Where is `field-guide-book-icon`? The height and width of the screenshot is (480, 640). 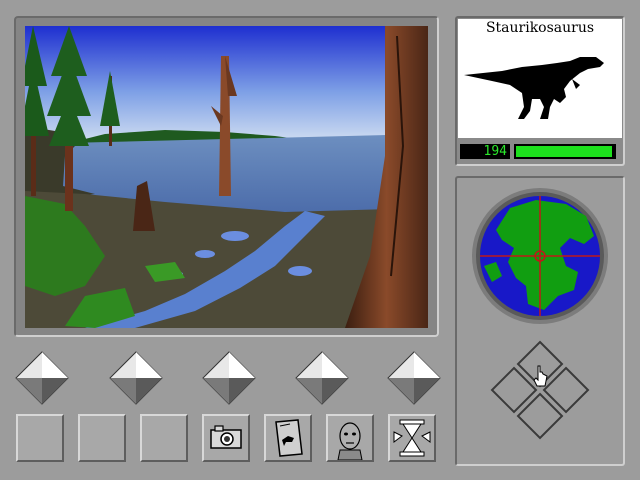 field-guide-book-icon is located at coordinates (289, 438).